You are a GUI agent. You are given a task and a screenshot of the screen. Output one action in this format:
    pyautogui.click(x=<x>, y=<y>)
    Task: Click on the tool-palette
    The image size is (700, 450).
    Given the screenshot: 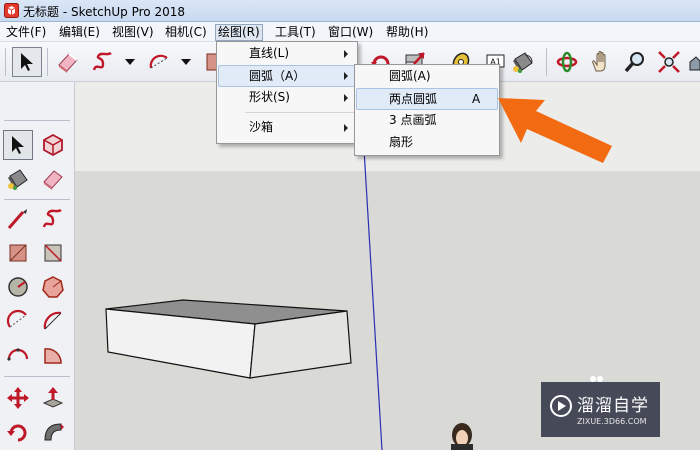 What is the action you would take?
    pyautogui.click(x=37, y=266)
    